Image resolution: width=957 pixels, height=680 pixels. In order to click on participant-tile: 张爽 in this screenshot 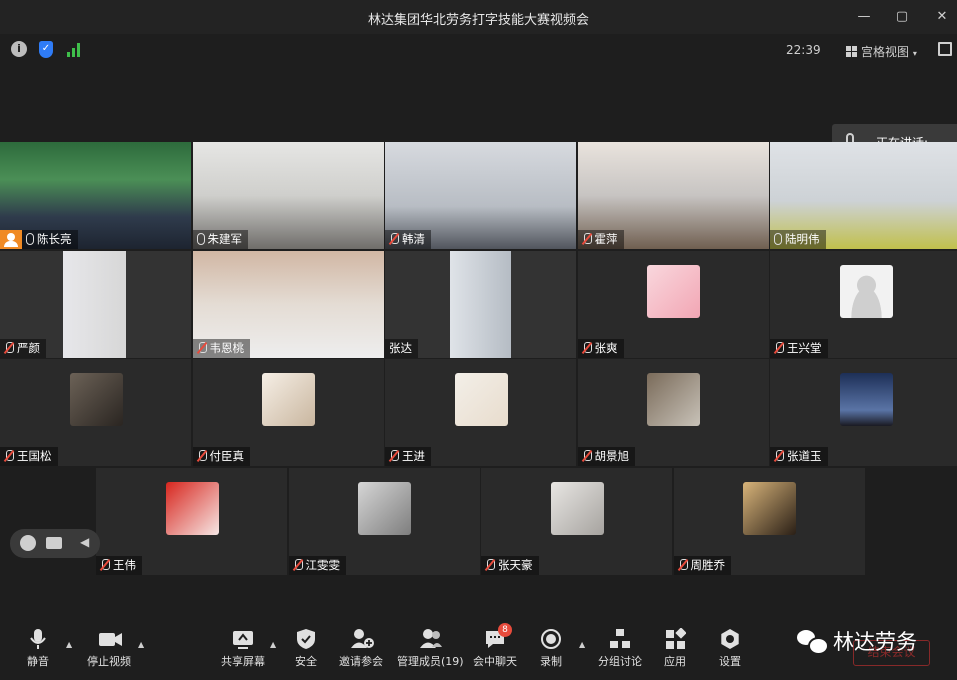, I will do `click(673, 304)`.